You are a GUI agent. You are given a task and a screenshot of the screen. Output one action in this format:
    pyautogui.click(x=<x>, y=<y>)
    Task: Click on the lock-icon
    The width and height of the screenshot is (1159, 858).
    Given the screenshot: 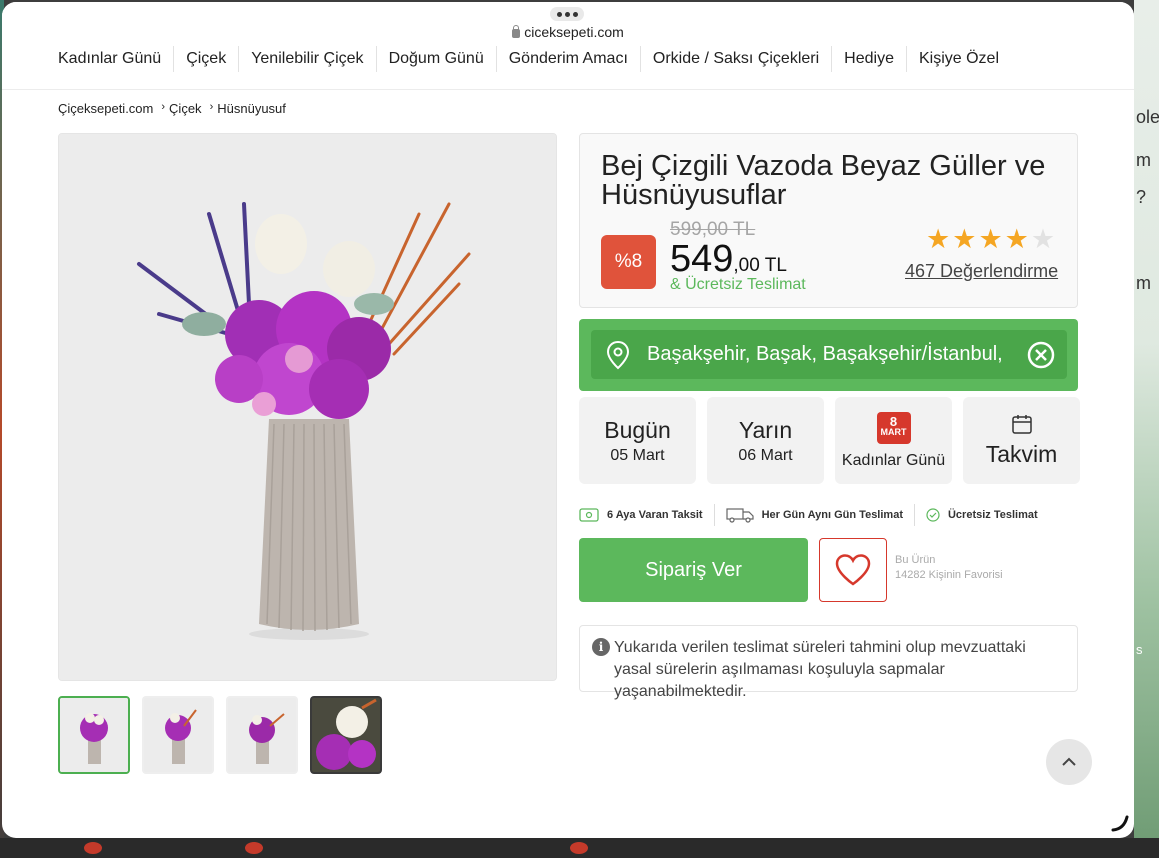 What is the action you would take?
    pyautogui.click(x=516, y=31)
    